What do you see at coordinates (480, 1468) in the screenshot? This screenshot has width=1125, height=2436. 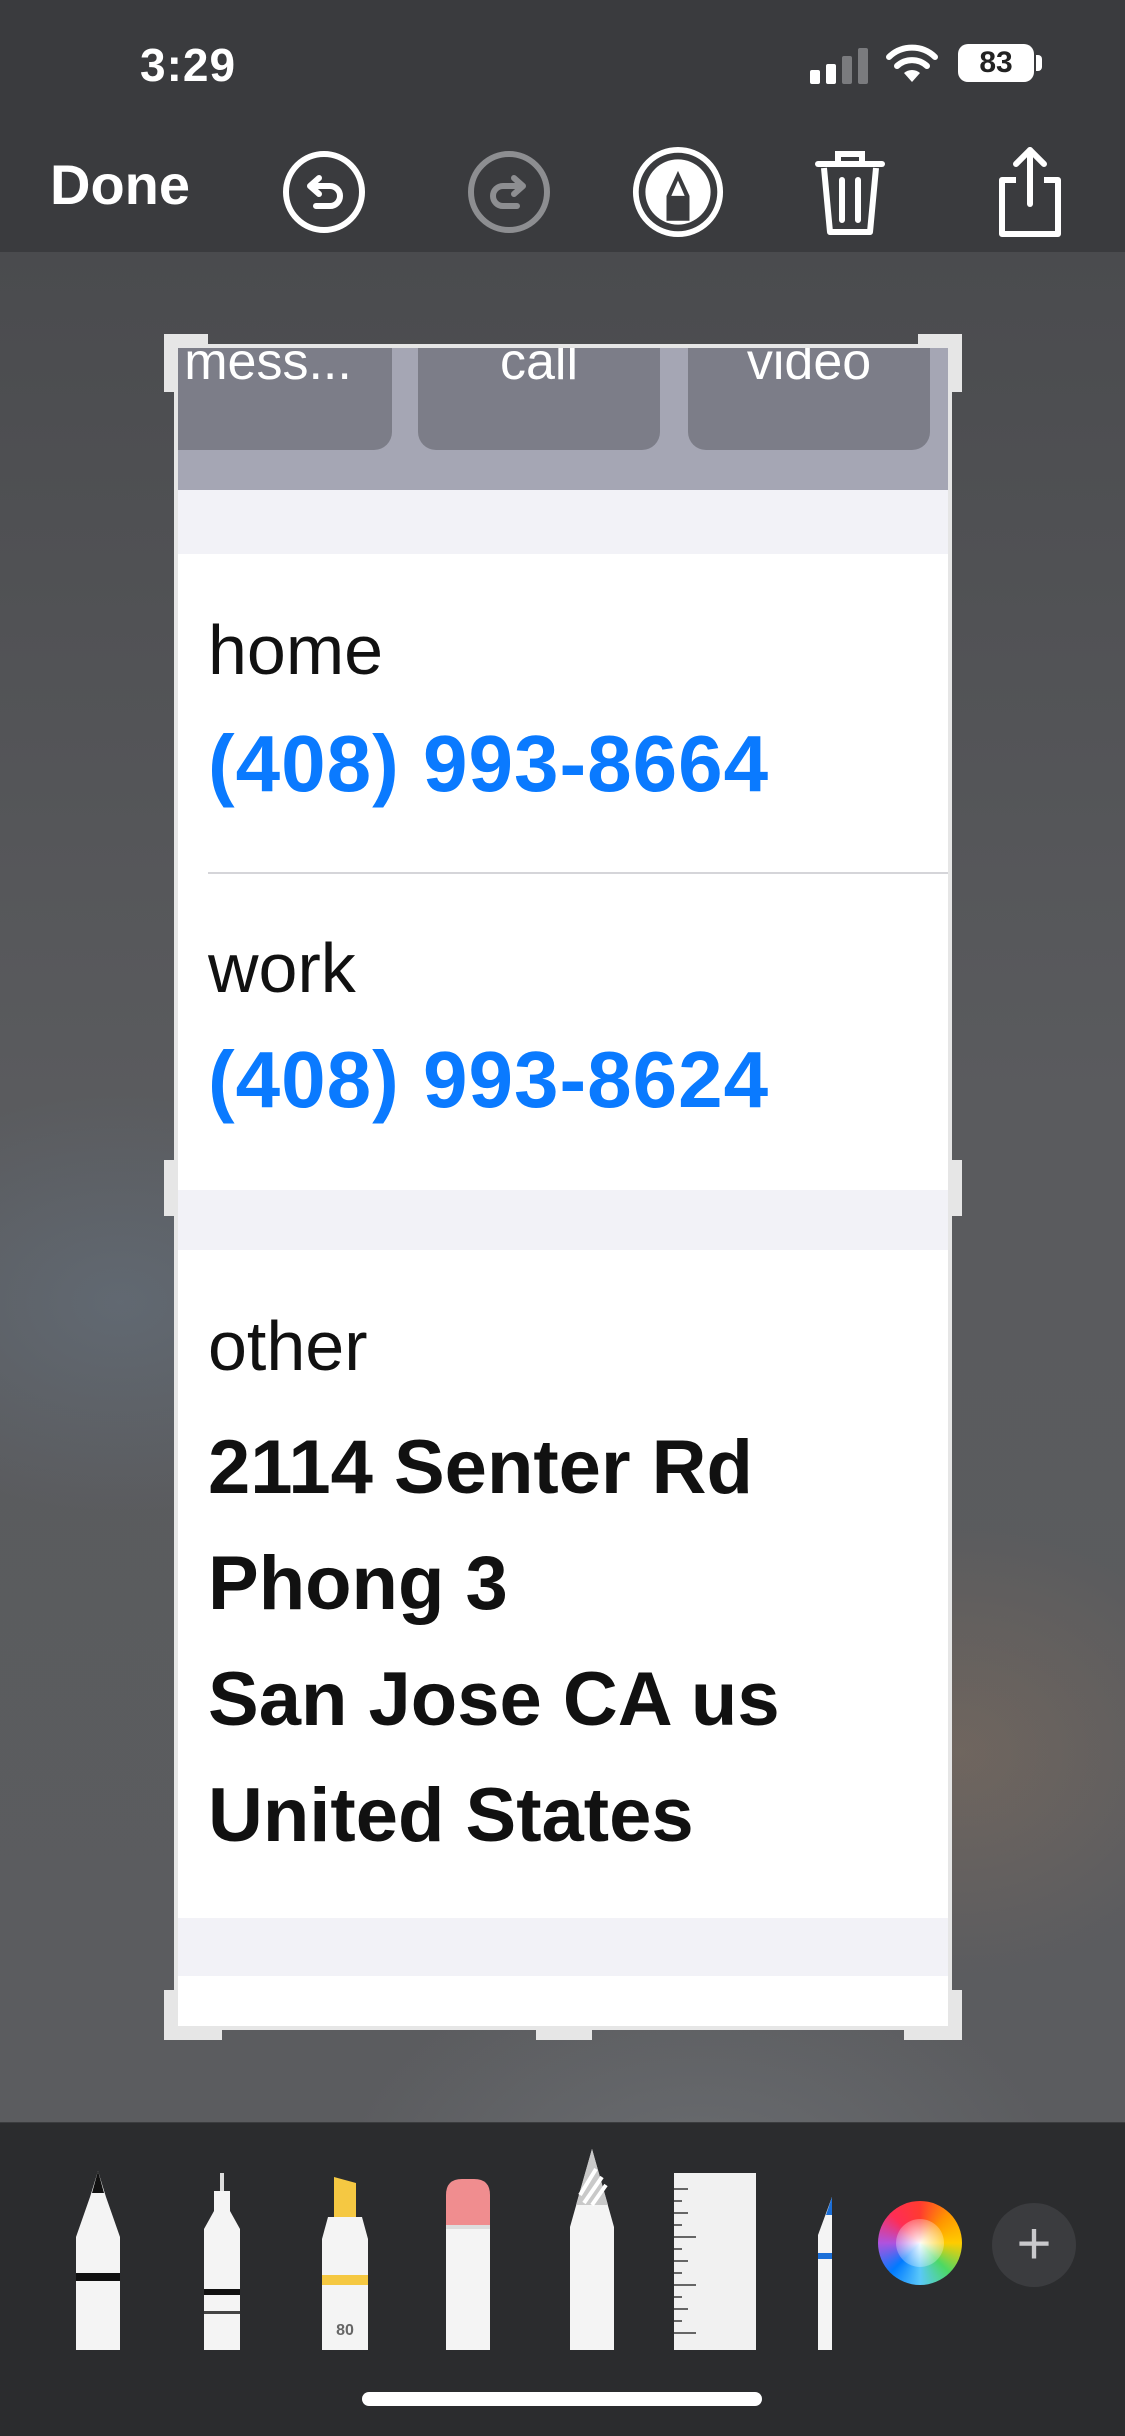 I see `address-line: 2114 Senter Rd` at bounding box center [480, 1468].